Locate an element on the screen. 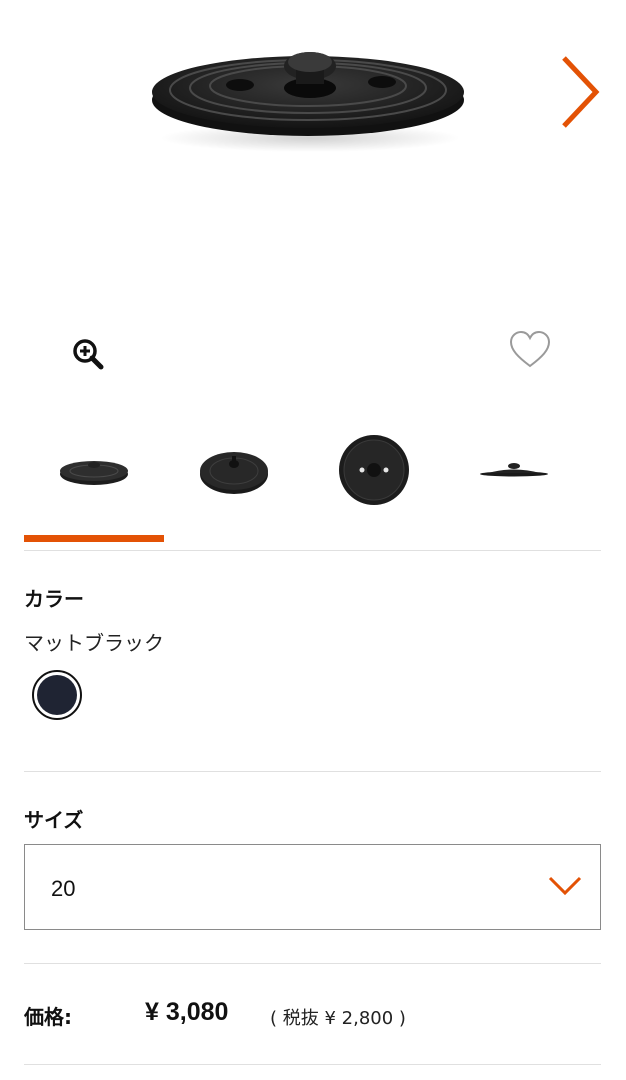  price-label: 価格: is located at coordinates (48, 1017).